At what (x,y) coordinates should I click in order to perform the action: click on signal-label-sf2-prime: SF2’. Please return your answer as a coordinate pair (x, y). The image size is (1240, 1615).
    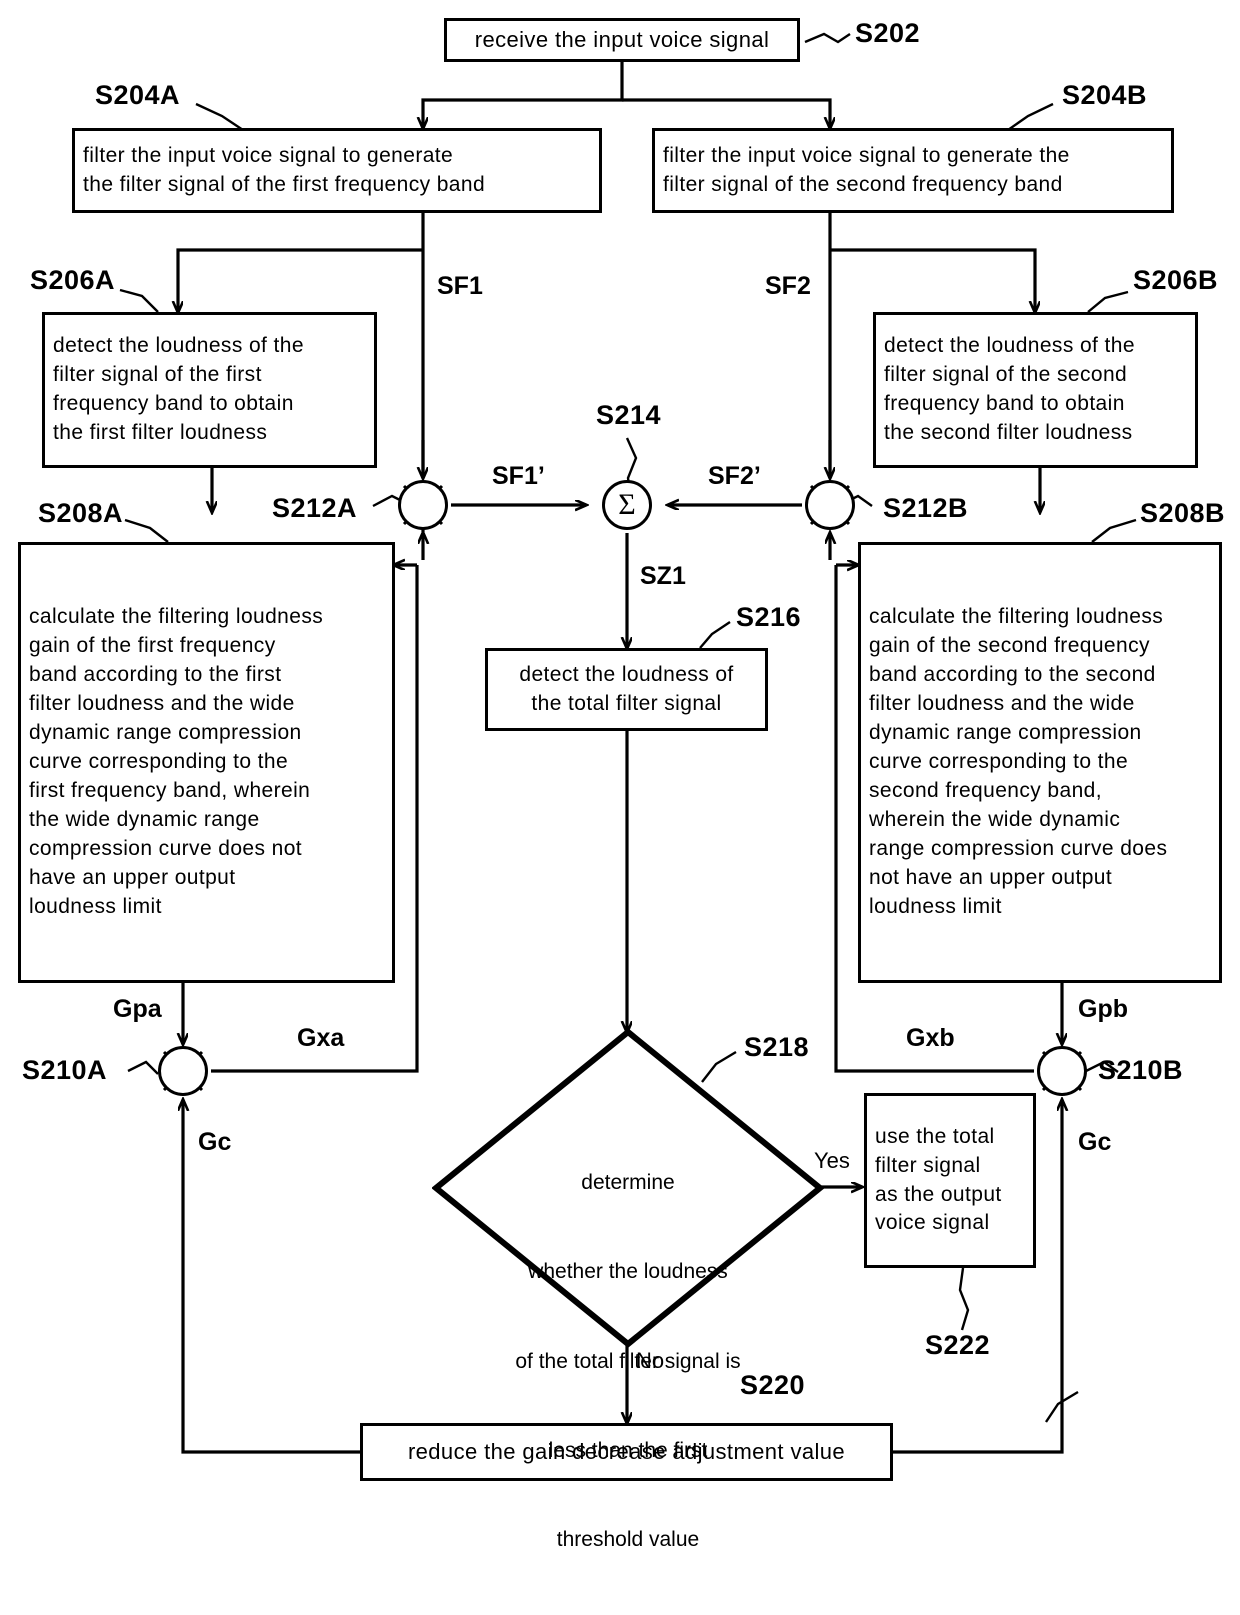
    Looking at the image, I should click on (734, 476).